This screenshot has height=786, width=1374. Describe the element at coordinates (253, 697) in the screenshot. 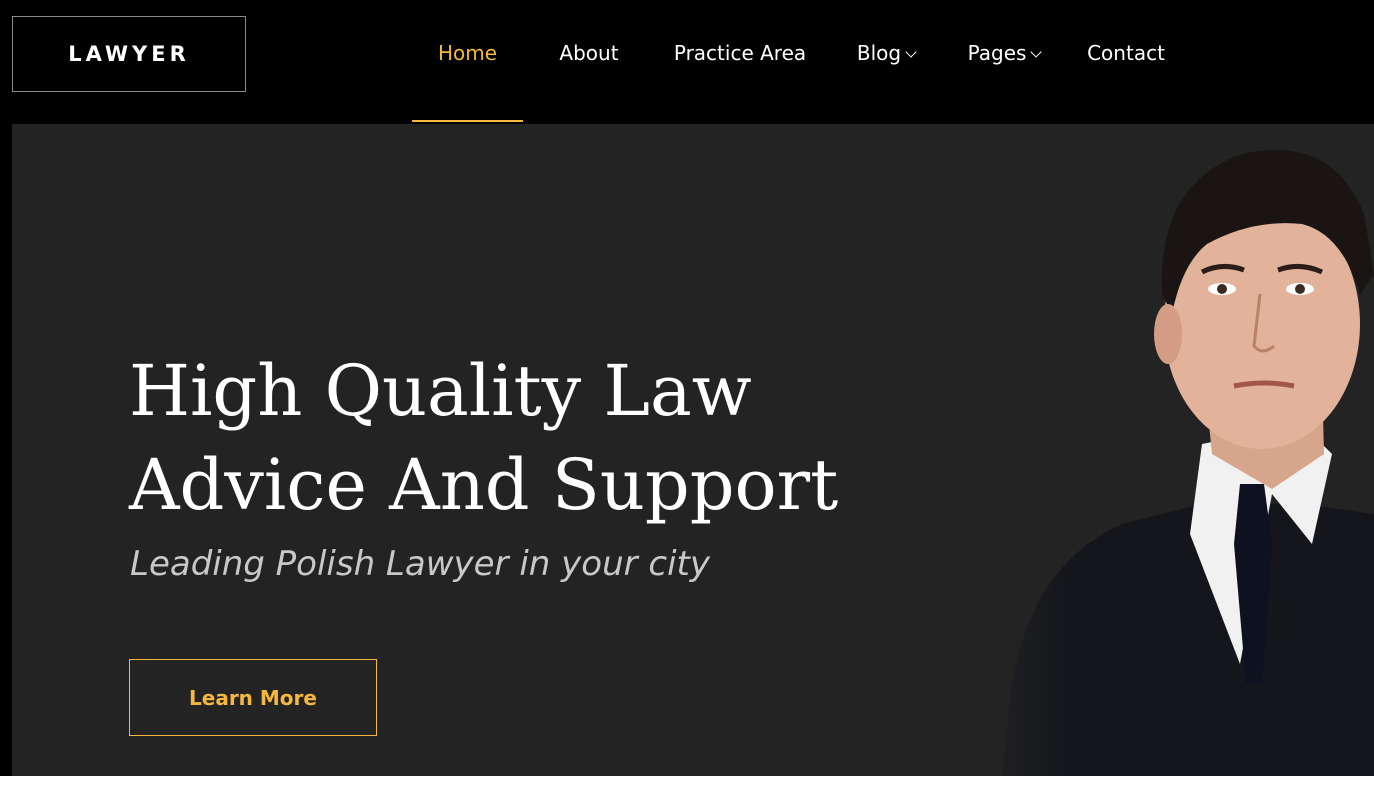

I see `learn-more-button: Learn More` at that location.